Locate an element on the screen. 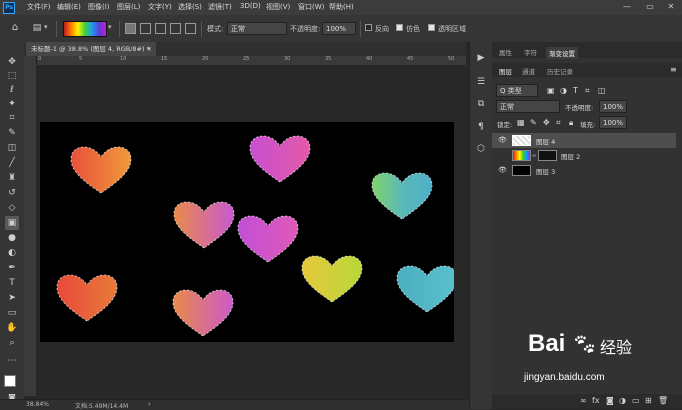  lock-artboard-icon: ⌗ is located at coordinates (558, 123).